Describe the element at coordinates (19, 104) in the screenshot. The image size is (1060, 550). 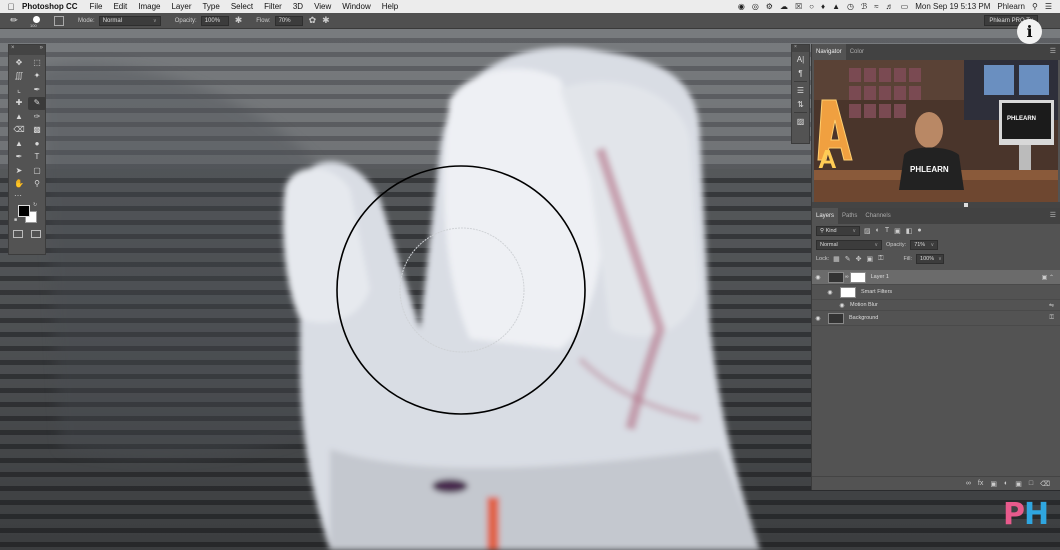
I see `healing-brush-tool-icon: ✚` at that location.